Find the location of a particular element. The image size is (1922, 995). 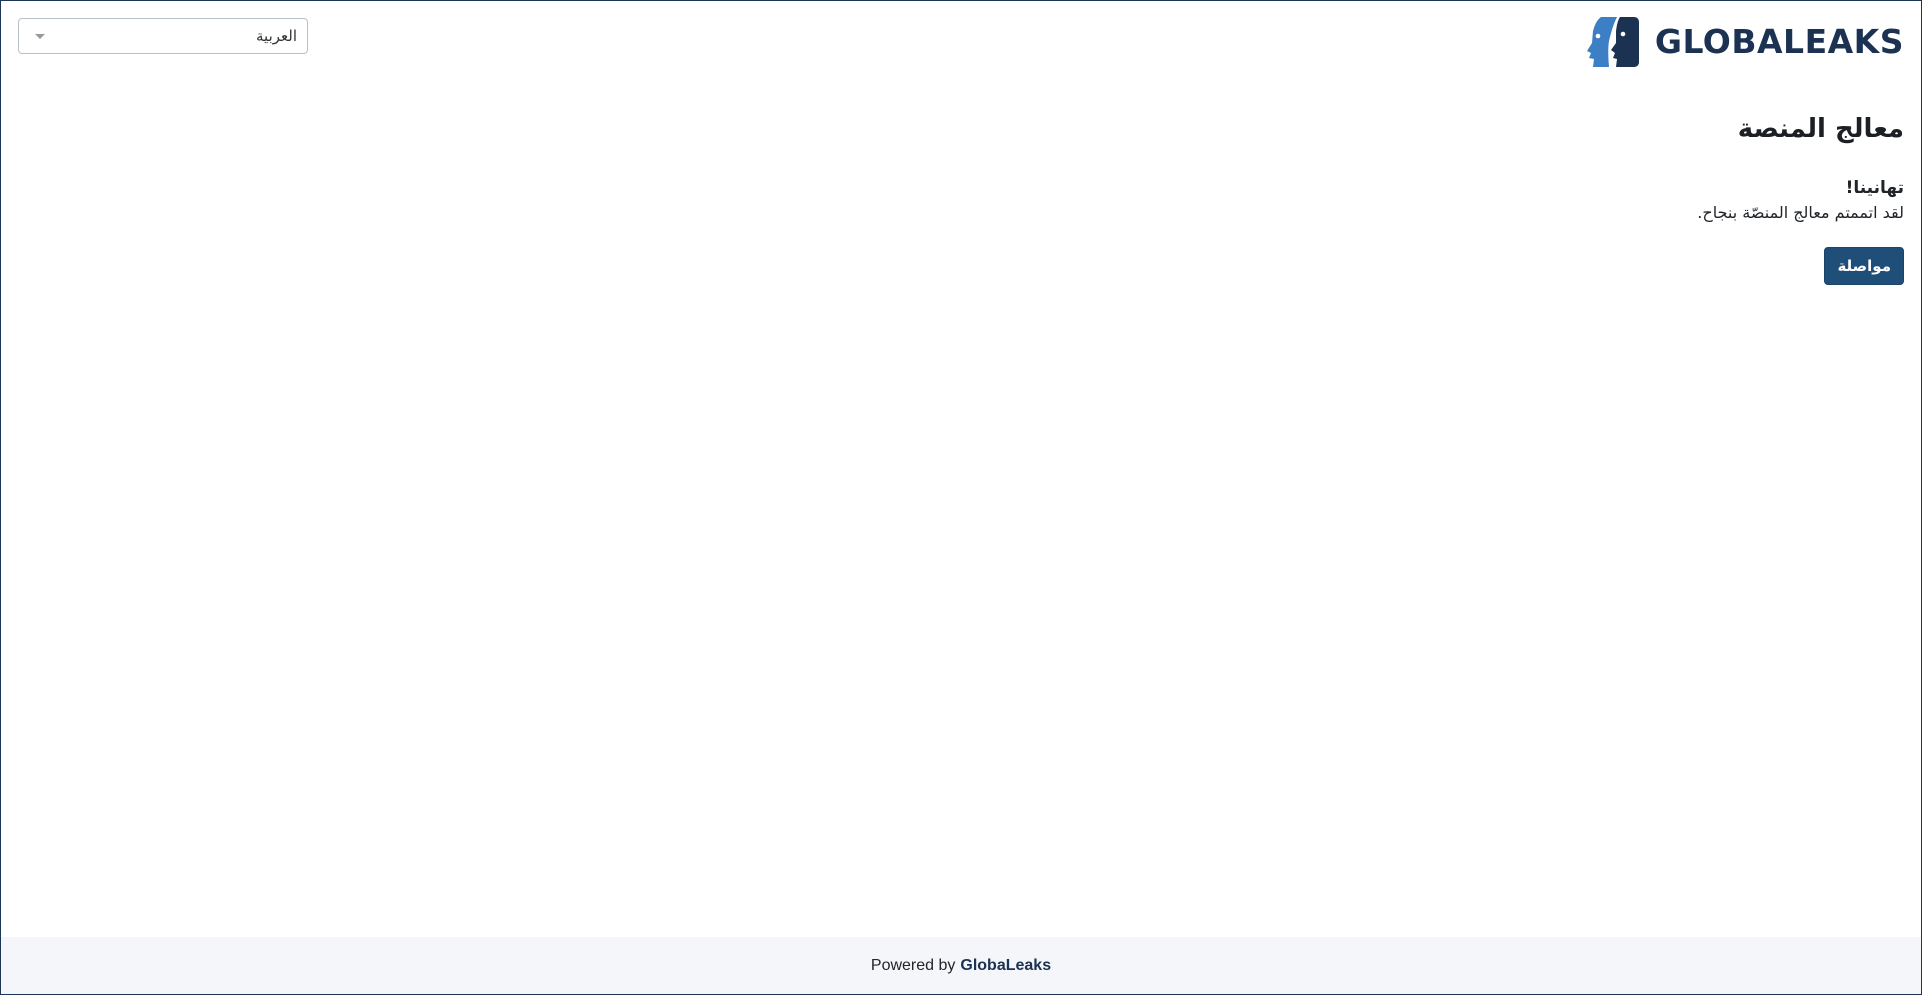

congratulations-heading: تهانينا! is located at coordinates (1874, 188).